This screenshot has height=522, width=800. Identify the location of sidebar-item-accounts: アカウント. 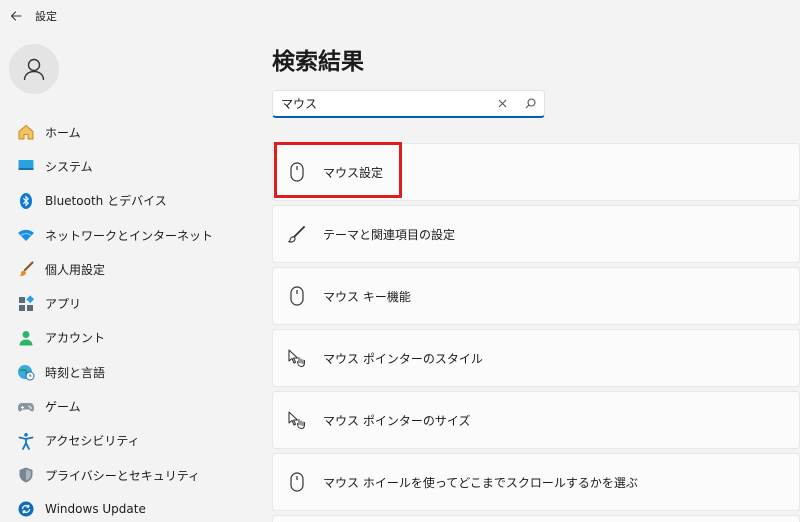
(125, 338).